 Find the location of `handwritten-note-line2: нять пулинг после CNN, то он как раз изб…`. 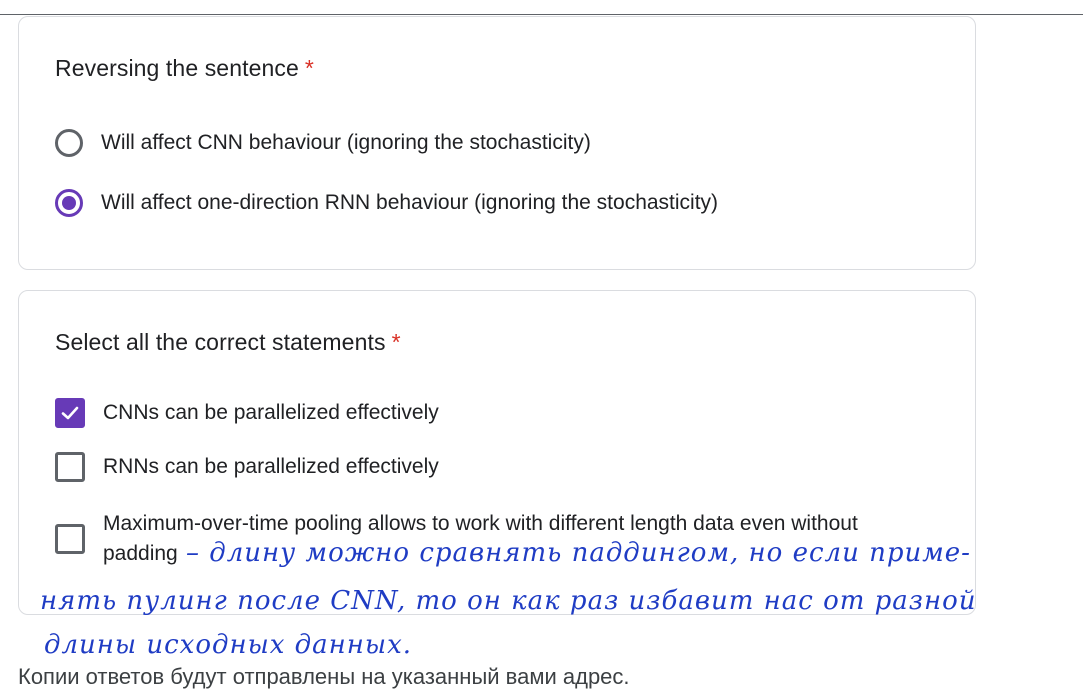

handwritten-note-line2: нять пулинг после CNN, то он как раз изб… is located at coordinates (508, 601).